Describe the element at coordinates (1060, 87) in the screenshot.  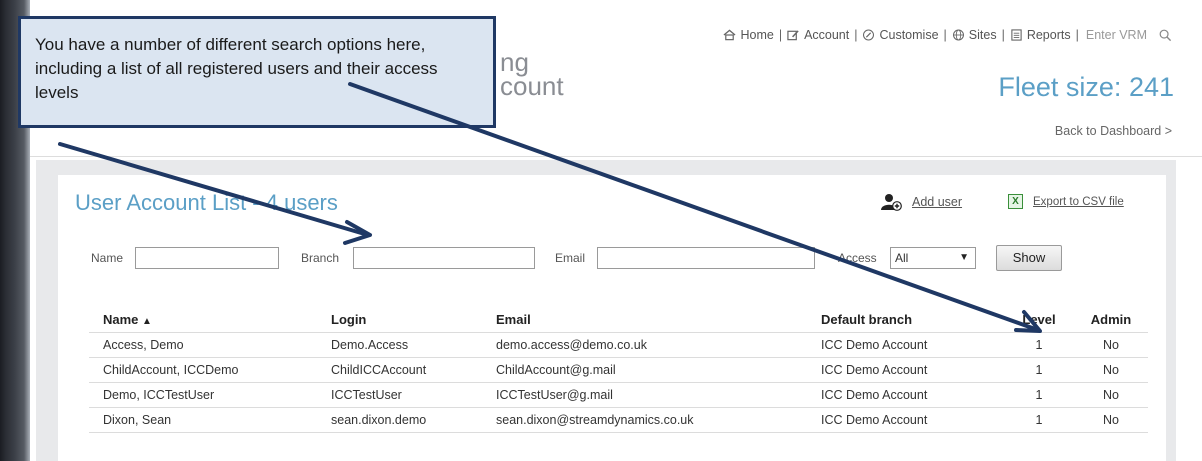
I see `fleet-size-label: Fleet size:` at that location.